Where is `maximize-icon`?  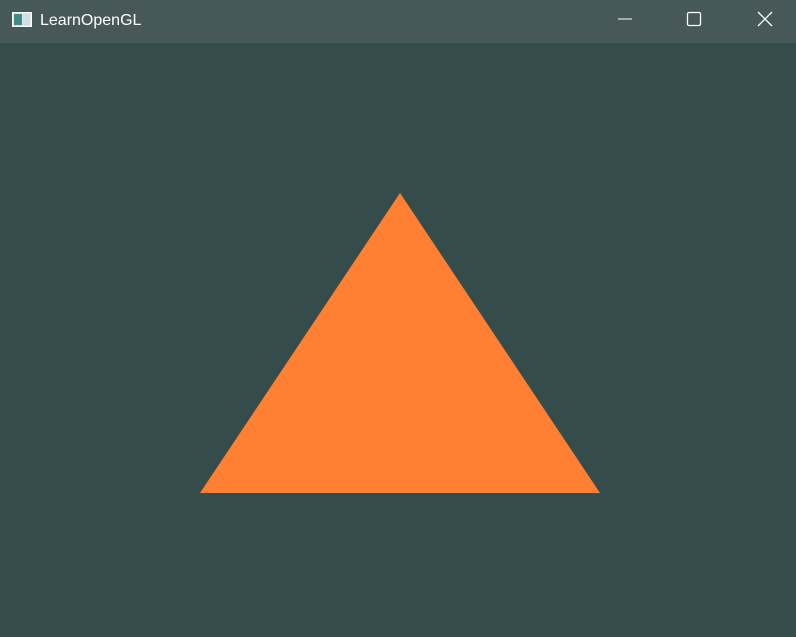 maximize-icon is located at coordinates (694, 21).